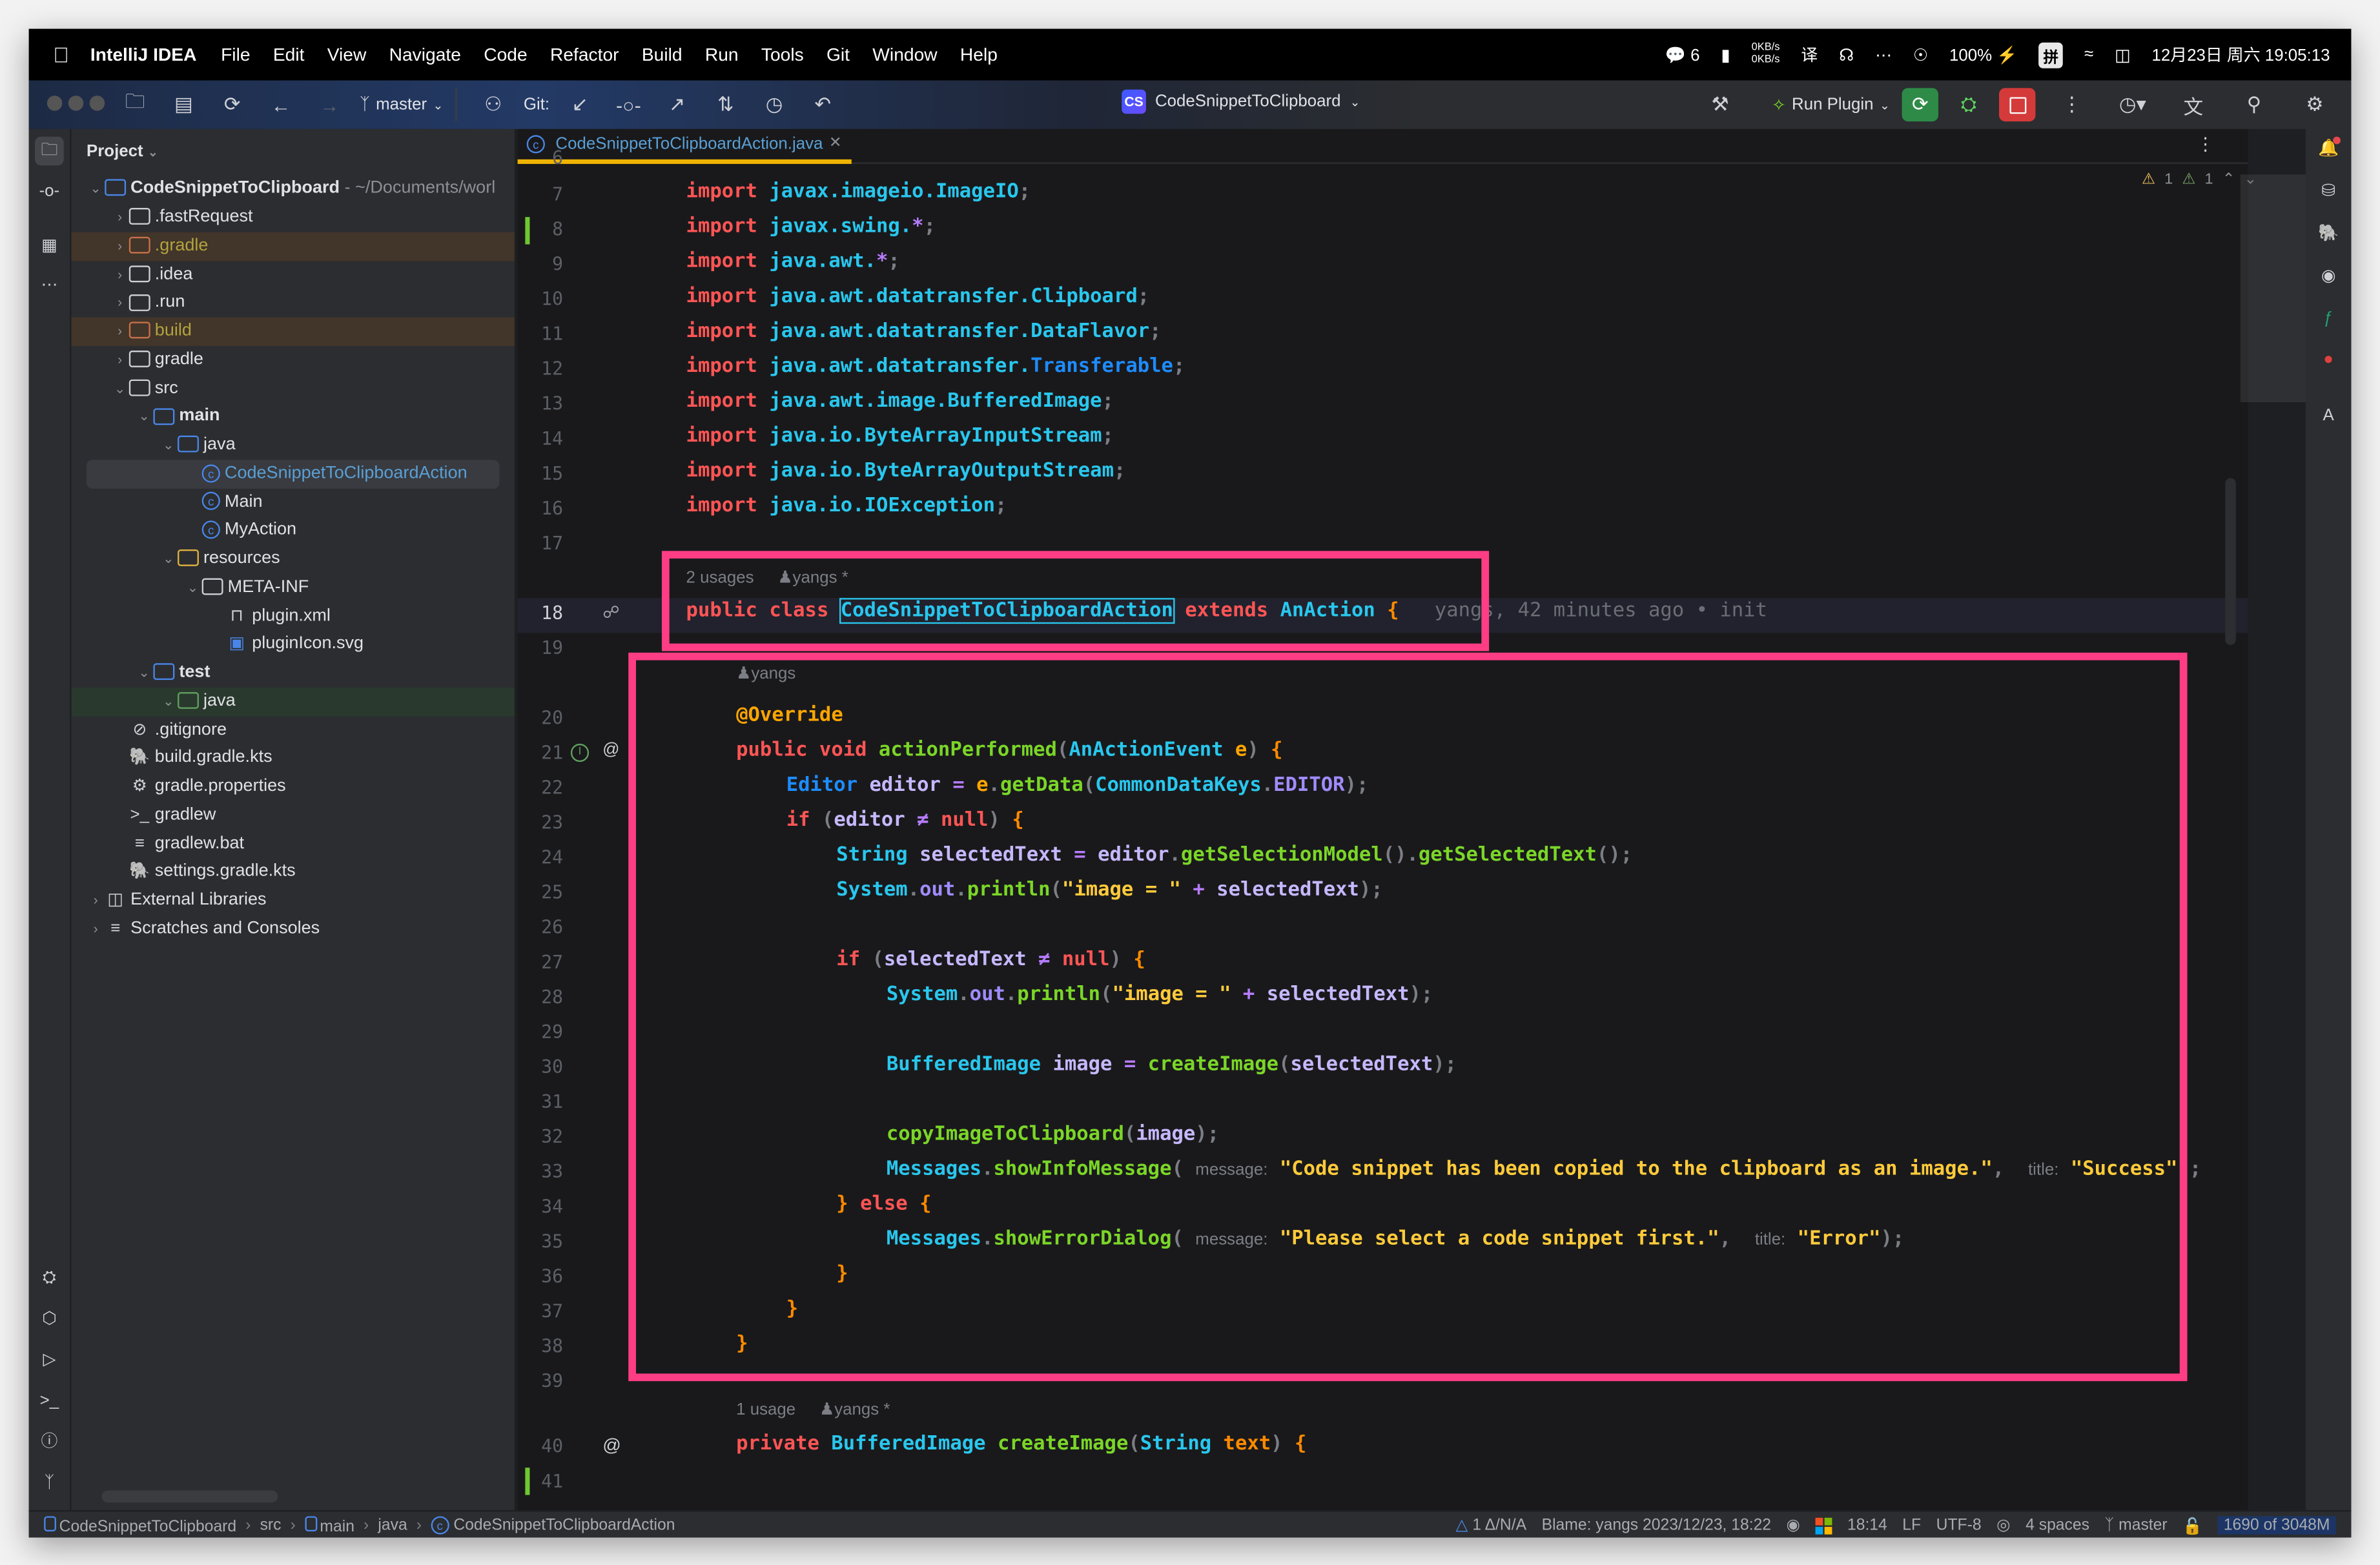  Describe the element at coordinates (541, 858) in the screenshot. I see `line-number: 24` at that location.